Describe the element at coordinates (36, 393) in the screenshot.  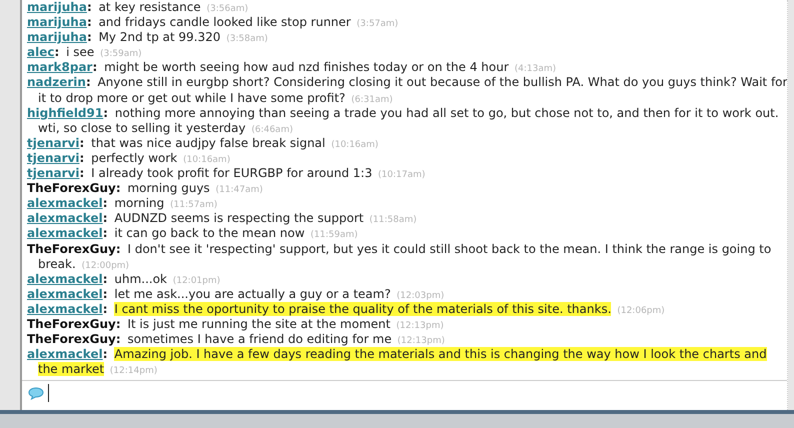
I see `chat-bubble-icon` at that location.